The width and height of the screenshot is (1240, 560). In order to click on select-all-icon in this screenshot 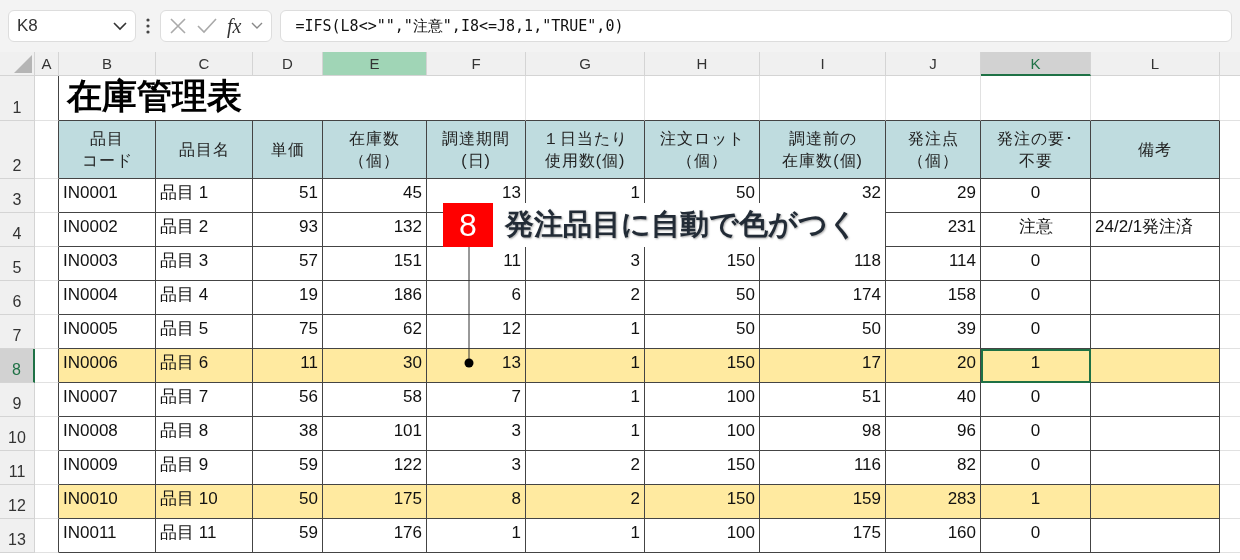, I will do `click(23, 64)`.